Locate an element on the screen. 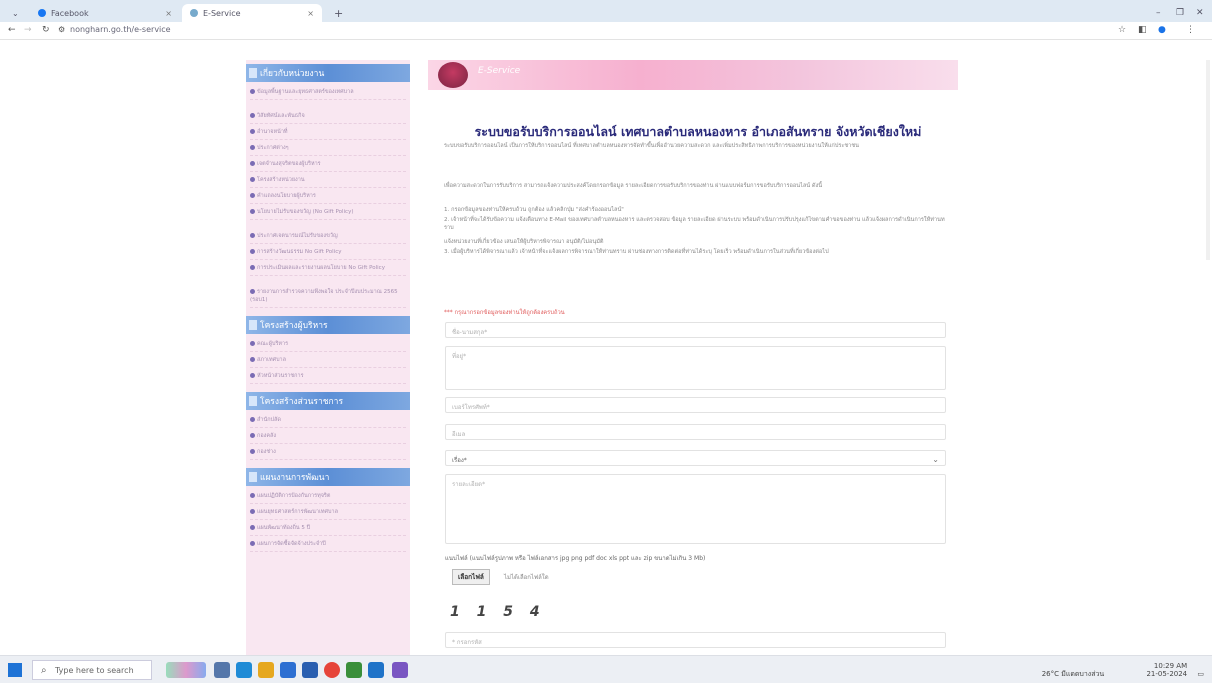 The height and width of the screenshot is (683, 1212). sidebar-item: ประกาศเจตนารมณ์ไม่รับของขวัญ is located at coordinates (328, 238).